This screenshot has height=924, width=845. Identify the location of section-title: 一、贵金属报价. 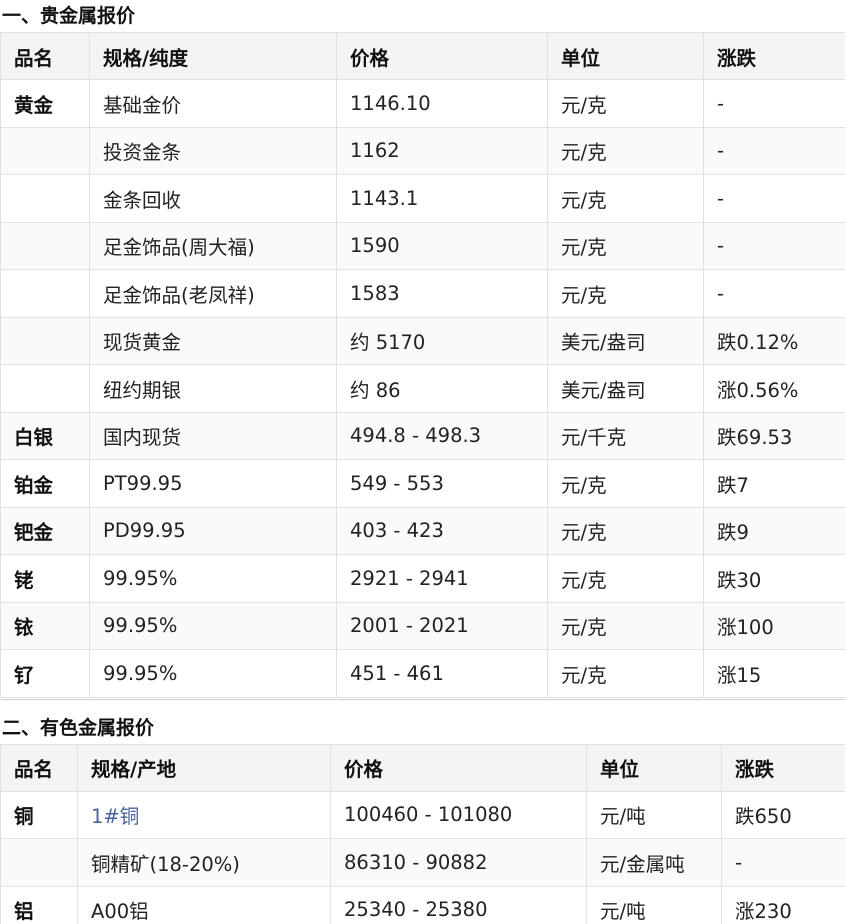
(69, 16).